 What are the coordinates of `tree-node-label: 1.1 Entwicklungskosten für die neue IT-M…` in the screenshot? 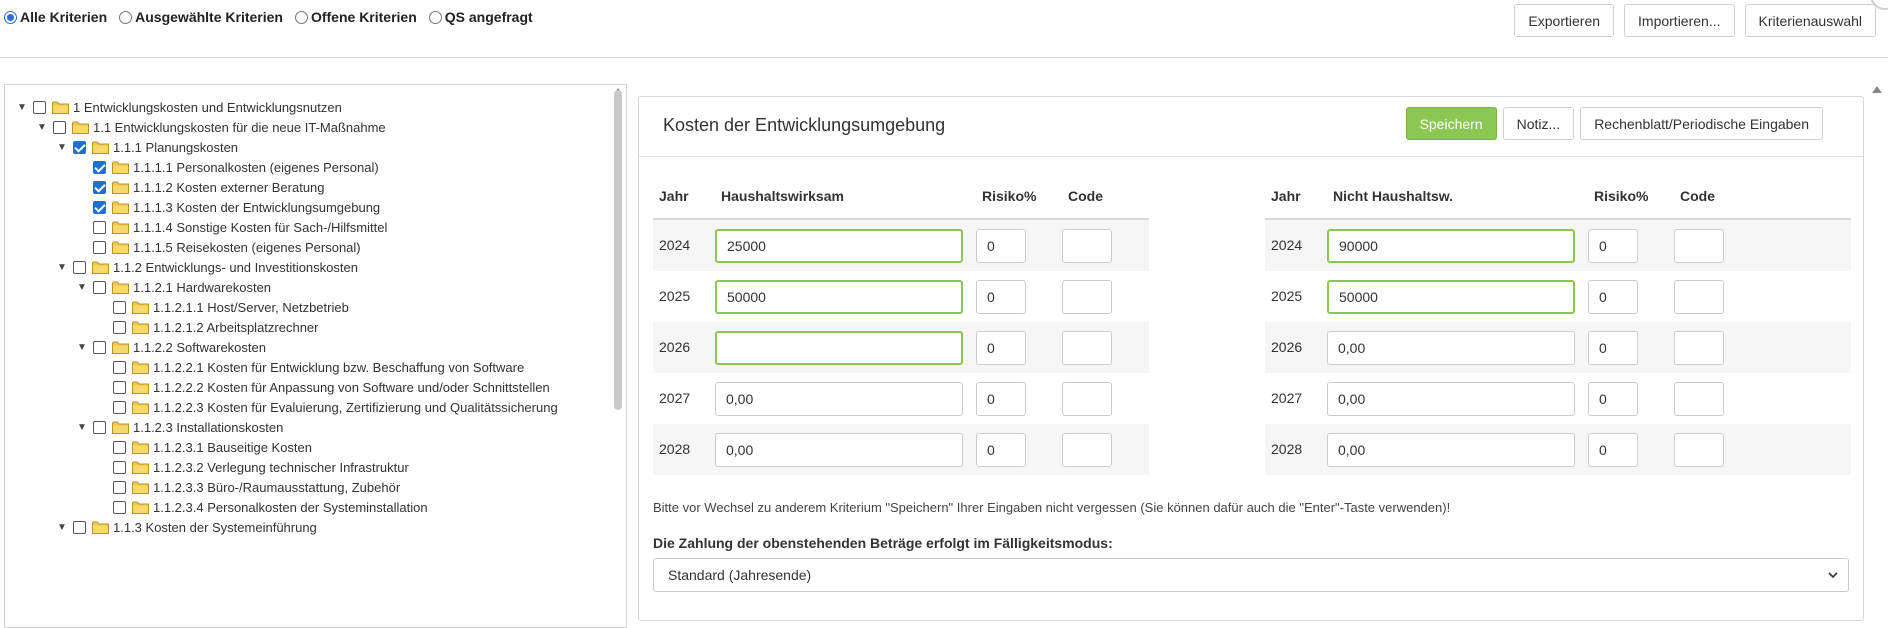 It's located at (239, 127).